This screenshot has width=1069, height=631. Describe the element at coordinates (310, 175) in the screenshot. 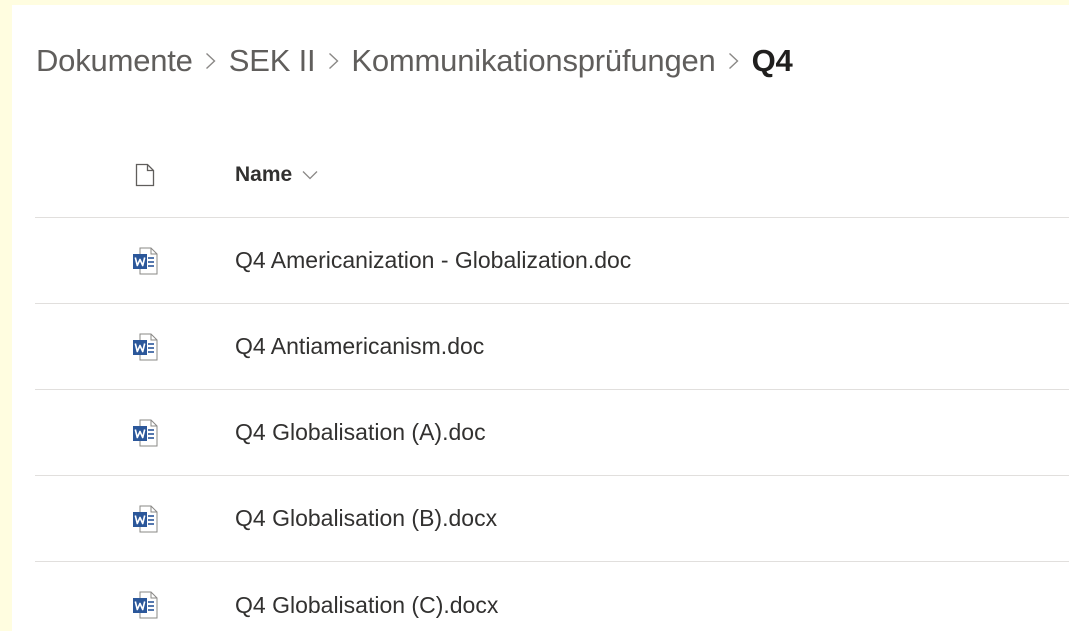

I see `chevron-down-icon` at that location.